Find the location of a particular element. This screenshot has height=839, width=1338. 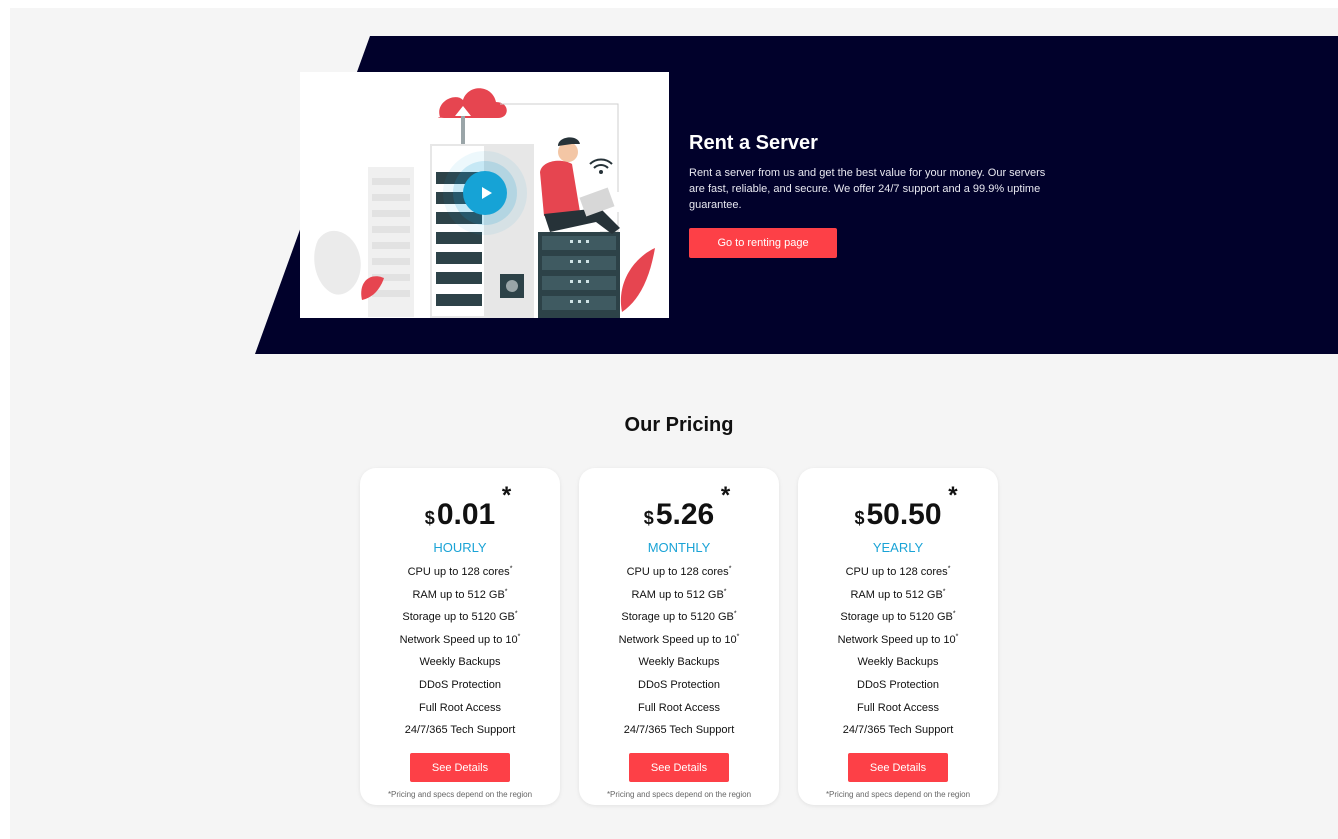

price-row: $0.01 * is located at coordinates (460, 508).